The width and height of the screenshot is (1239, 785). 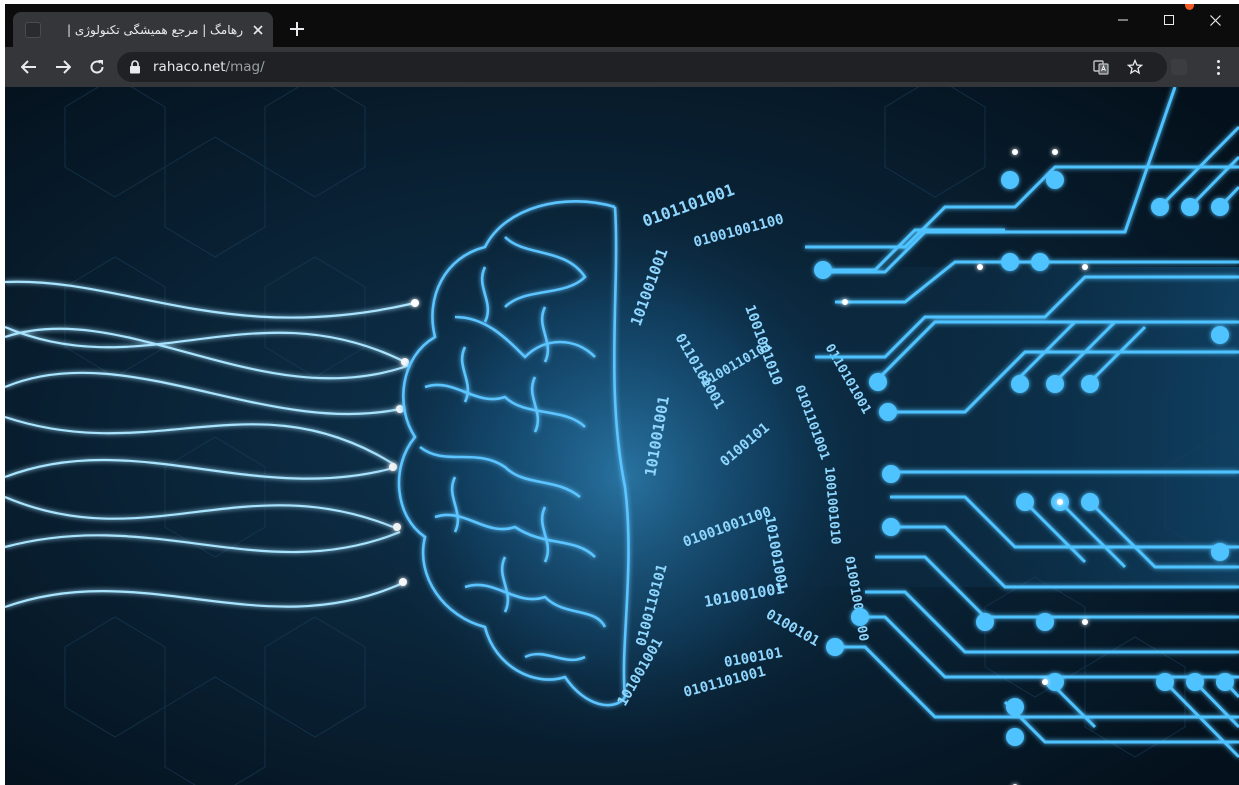 I want to click on new-tab-button, so click(x=297, y=30).